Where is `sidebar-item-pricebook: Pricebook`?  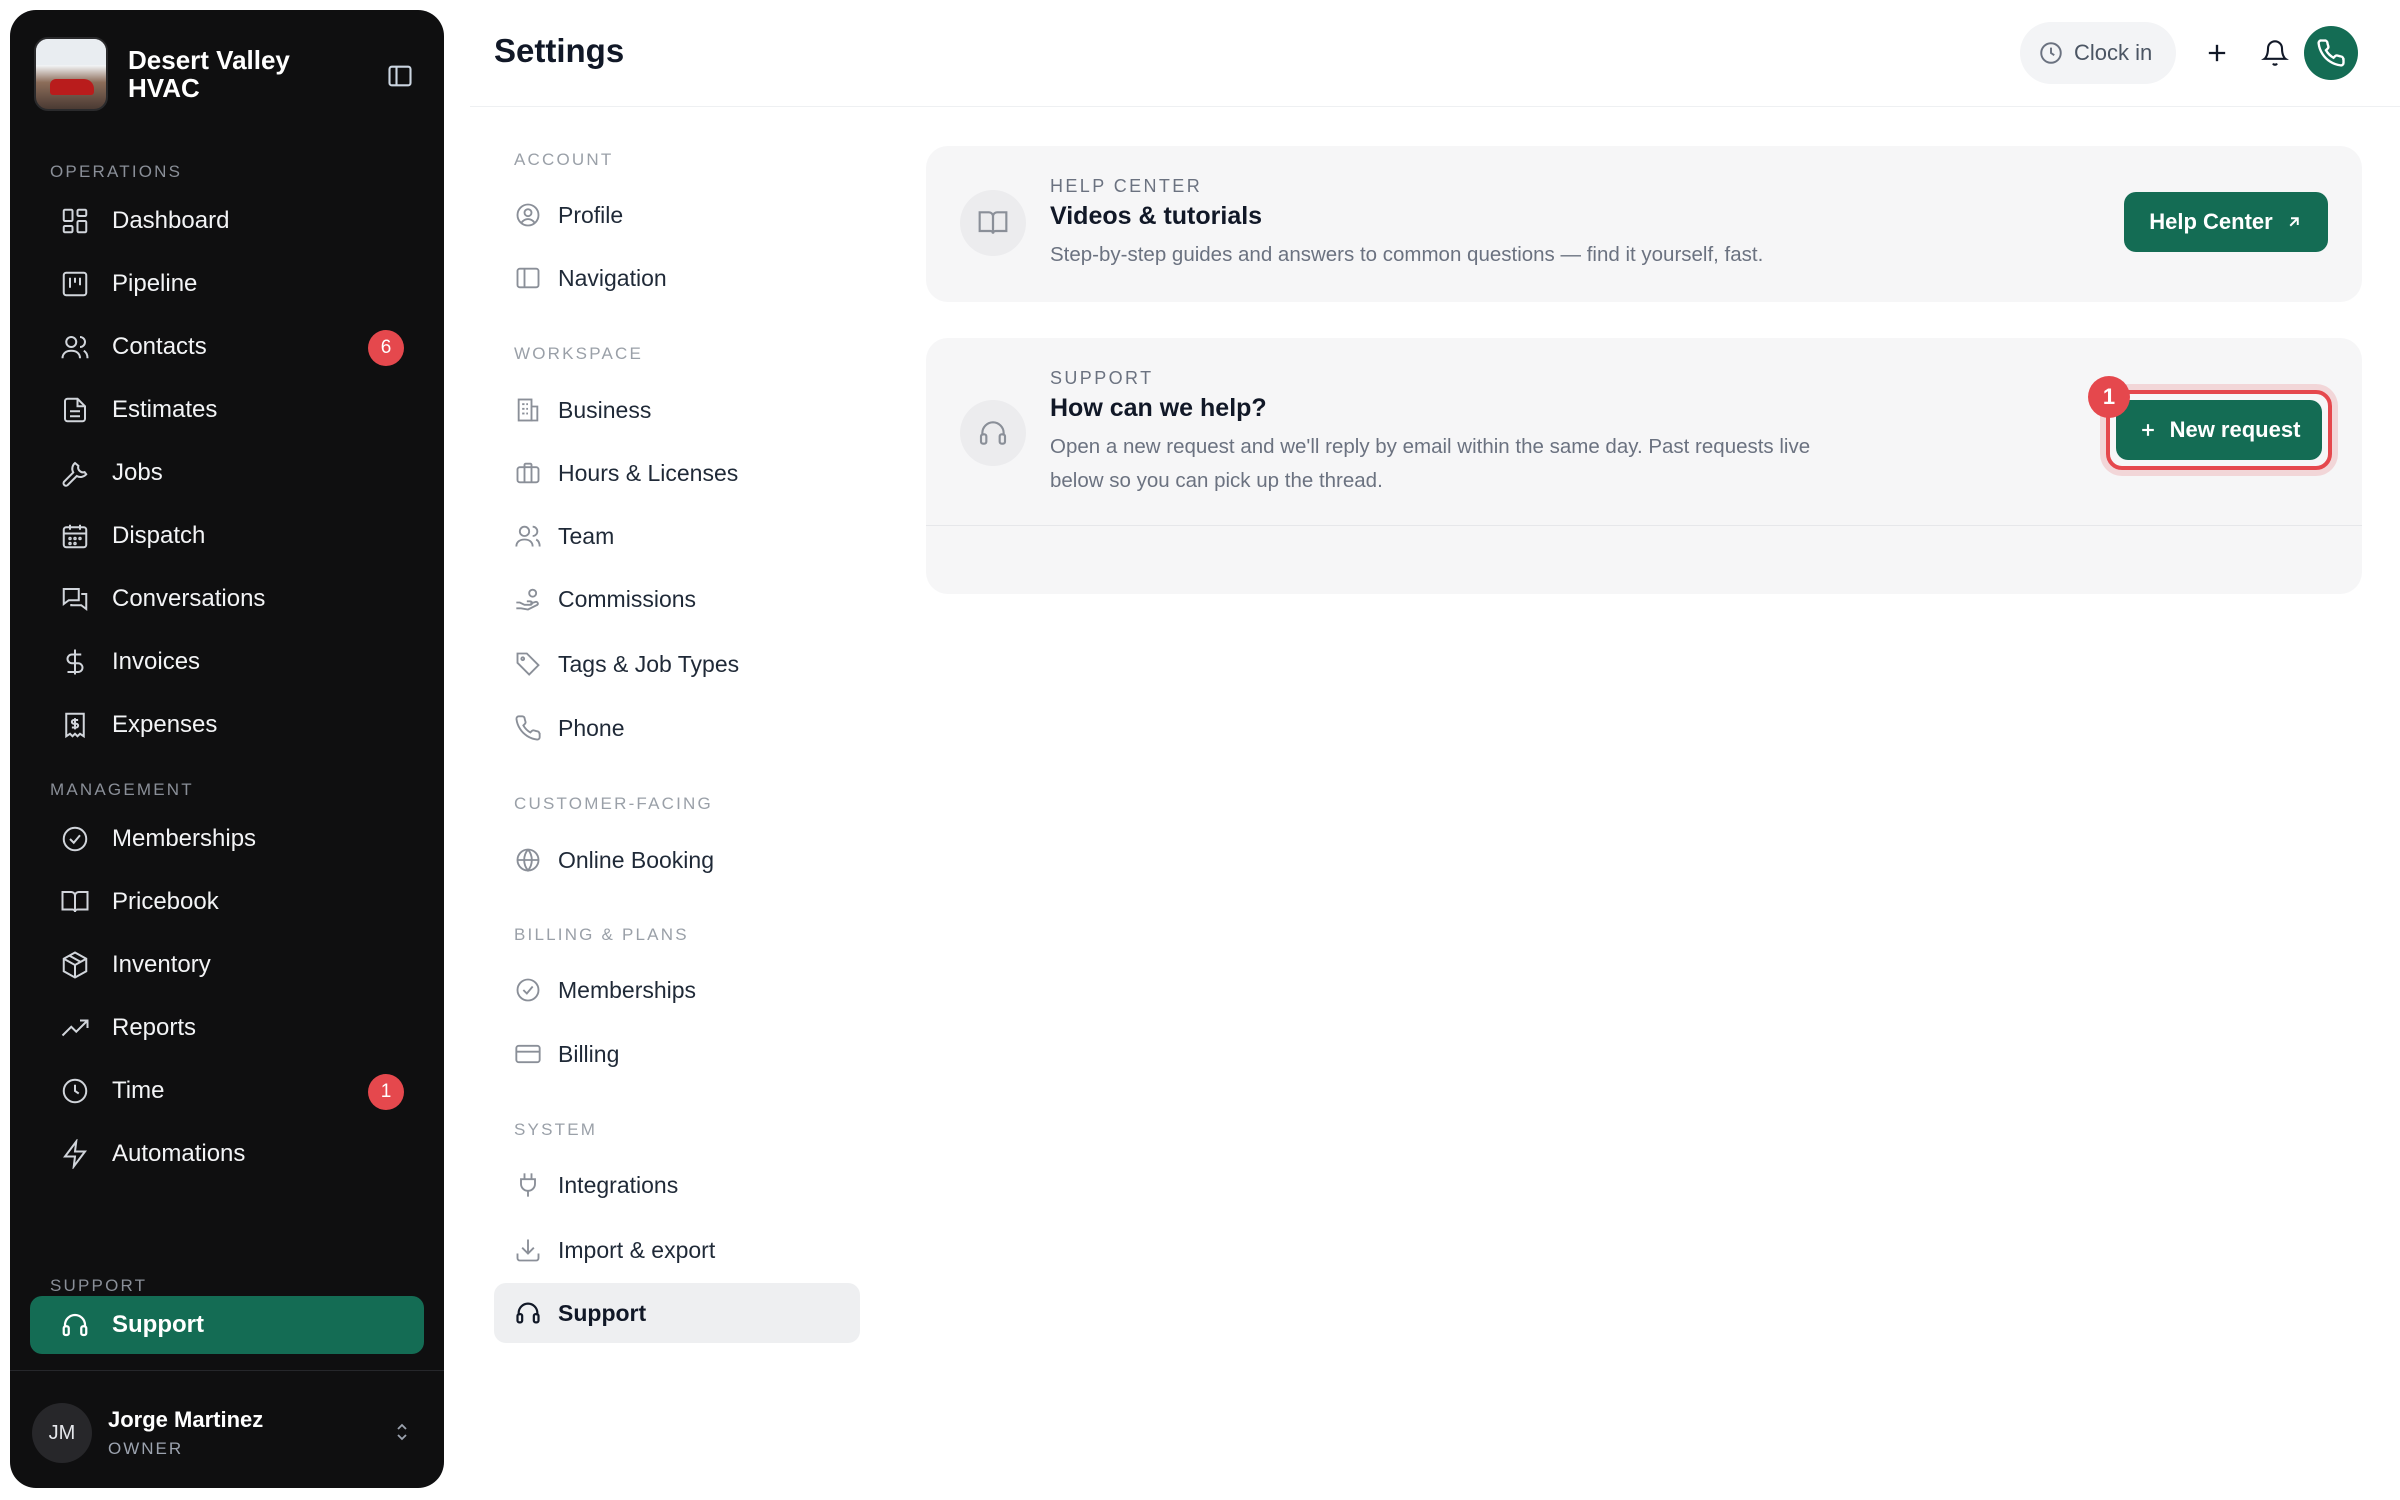
sidebar-item-pricebook: Pricebook is located at coordinates (227, 902).